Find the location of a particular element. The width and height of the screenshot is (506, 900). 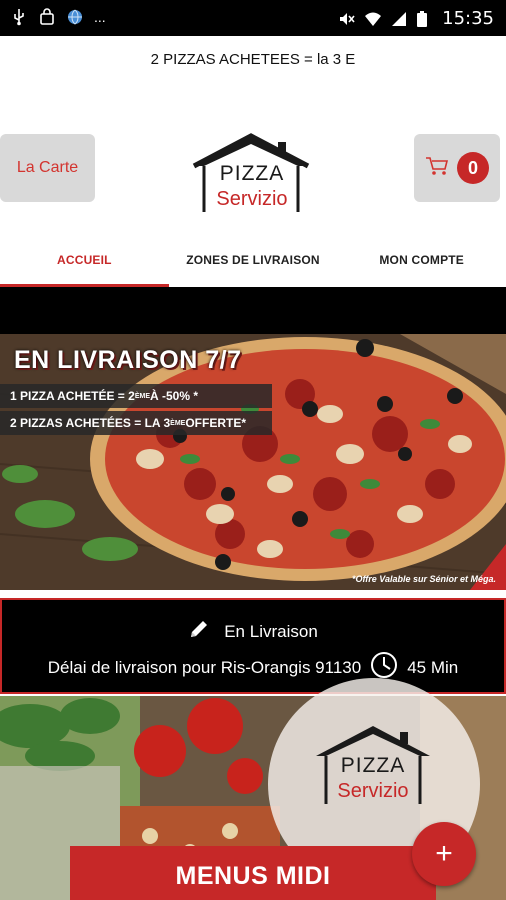

promo-line-2-a: 2 PIZZAS ACHETÉES = LA 3 is located at coordinates (90, 423).